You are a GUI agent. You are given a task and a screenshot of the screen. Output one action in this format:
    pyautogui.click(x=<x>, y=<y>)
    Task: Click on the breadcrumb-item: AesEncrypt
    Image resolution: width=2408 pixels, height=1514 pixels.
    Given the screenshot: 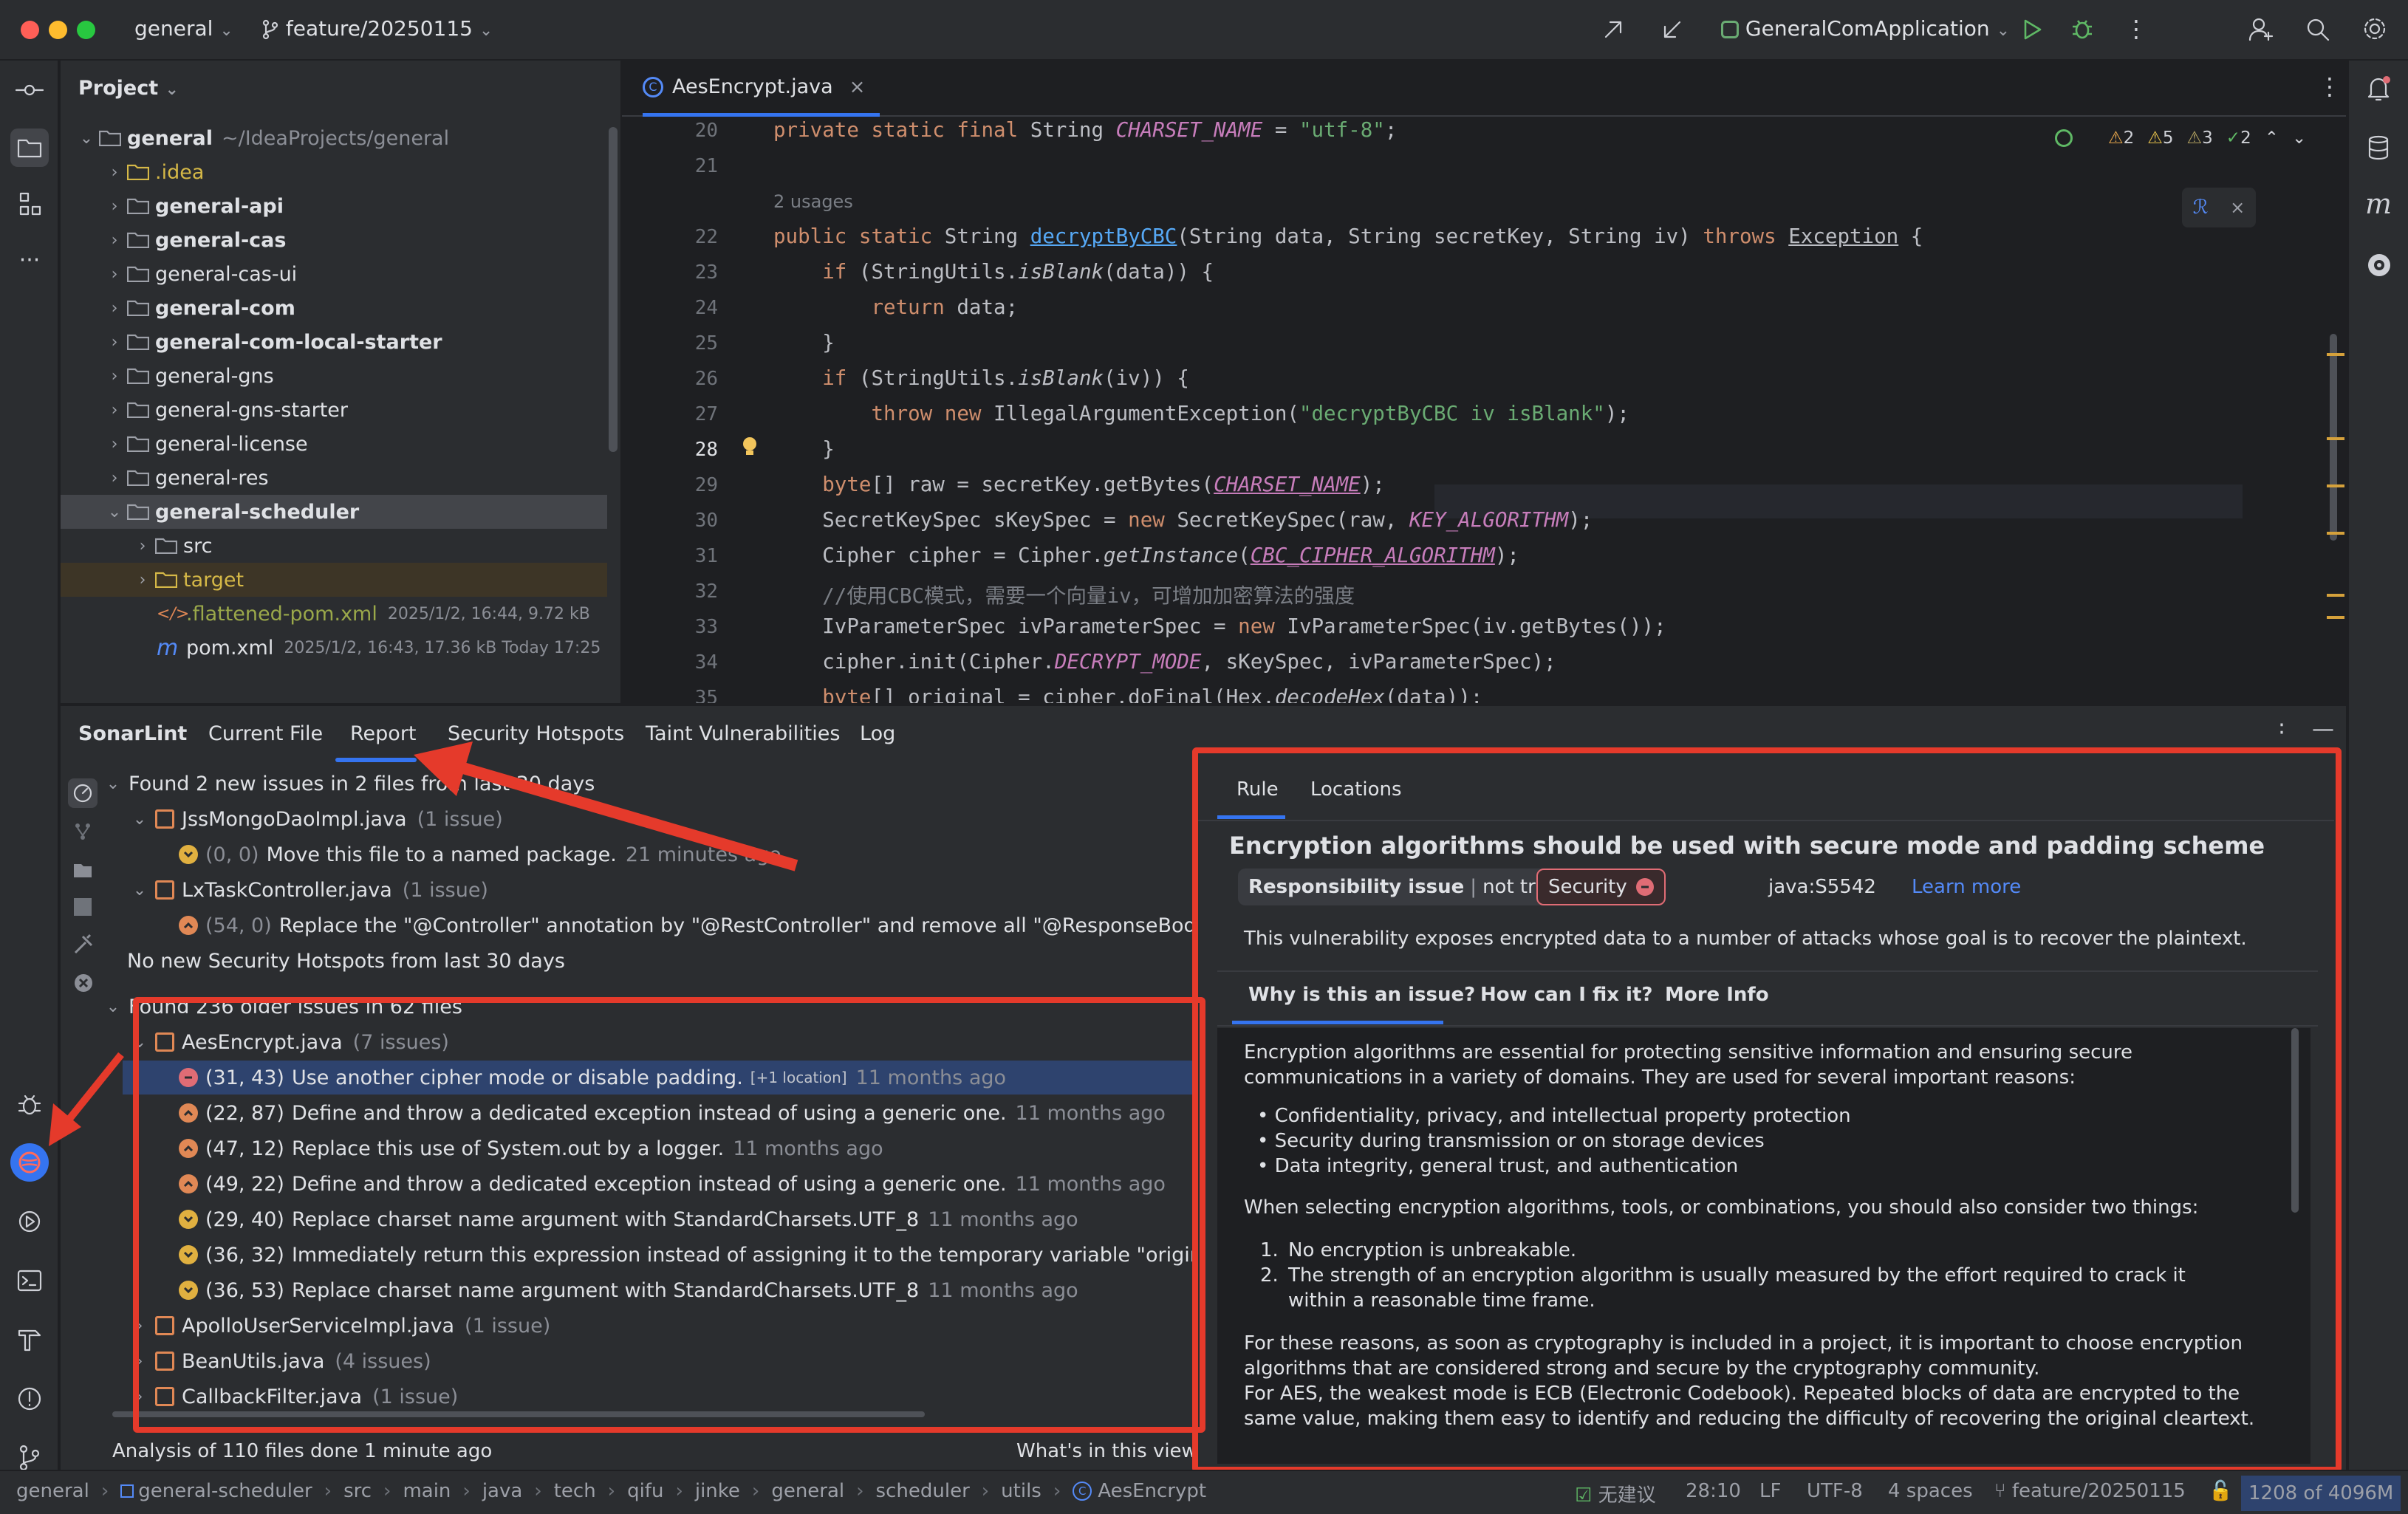 What is the action you would take?
    pyautogui.click(x=1152, y=1491)
    